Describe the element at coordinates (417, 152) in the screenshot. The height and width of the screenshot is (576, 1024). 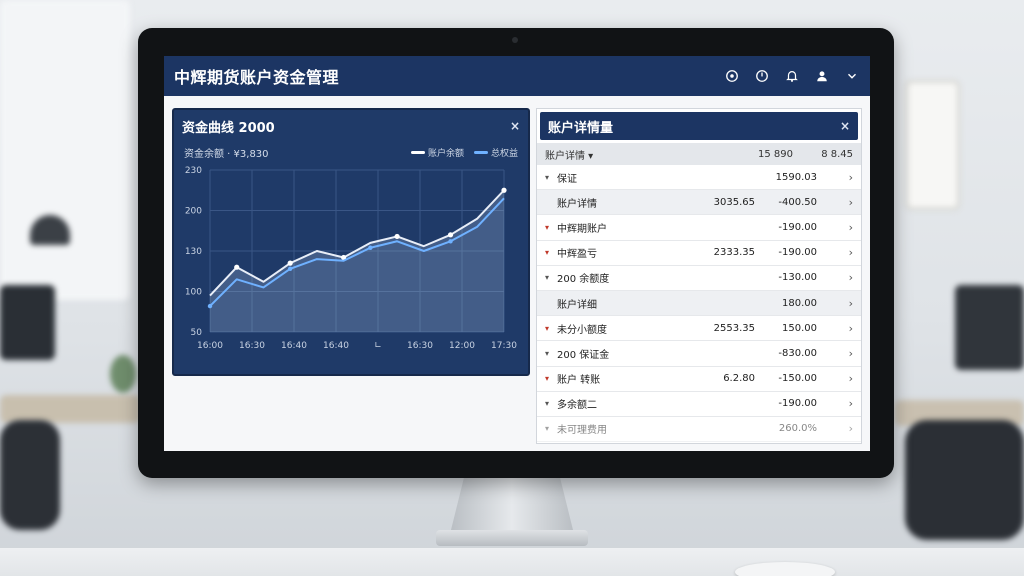
I see `legend-swatch-balance` at that location.